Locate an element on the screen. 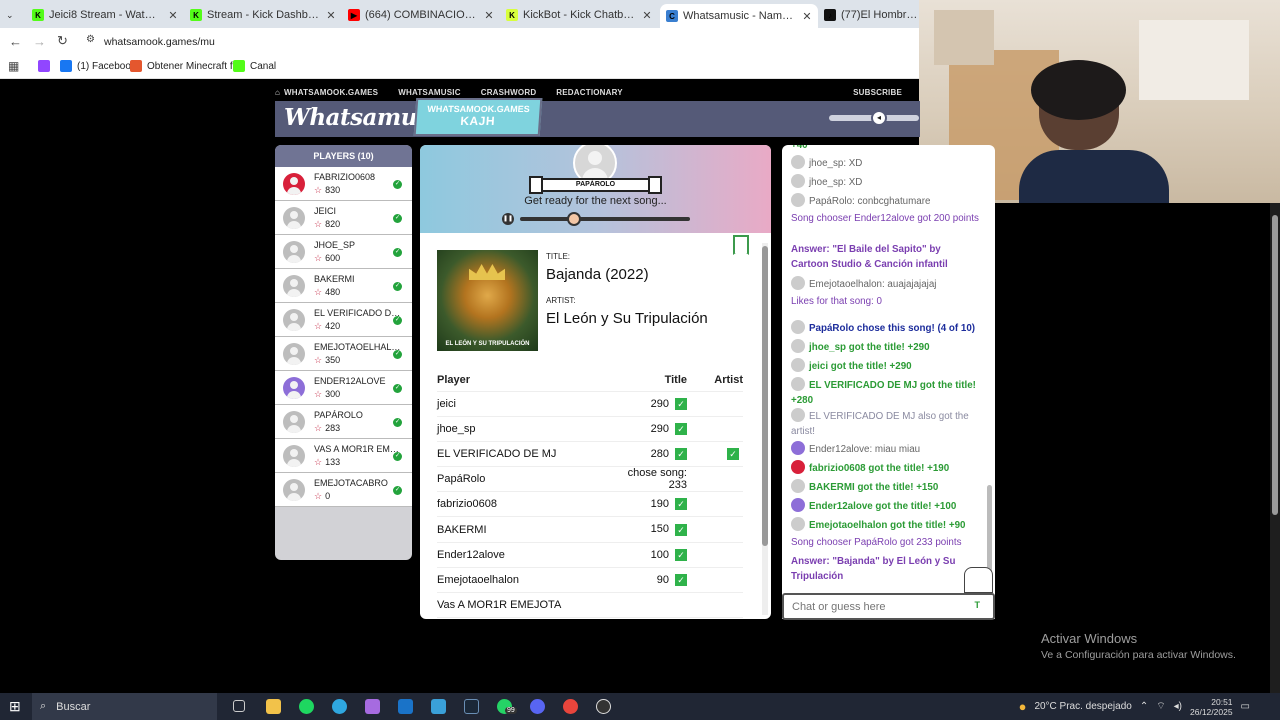  url-field: whatsamook.games/mu is located at coordinates (159, 42).